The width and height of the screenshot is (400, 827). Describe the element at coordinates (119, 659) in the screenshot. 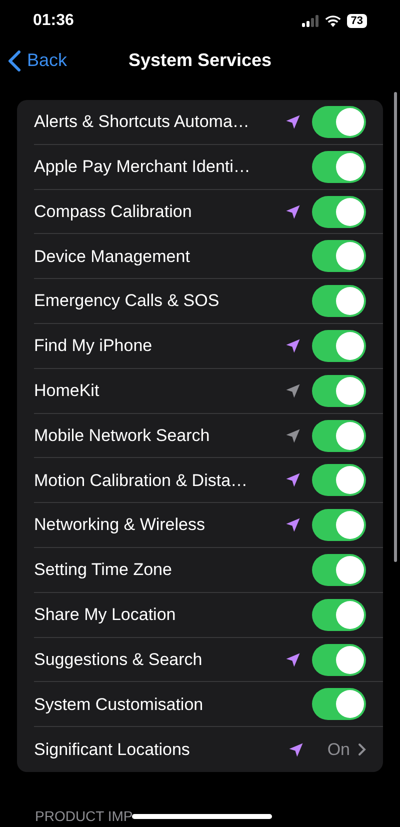

I see `row-label: Suggestions & Search` at that location.